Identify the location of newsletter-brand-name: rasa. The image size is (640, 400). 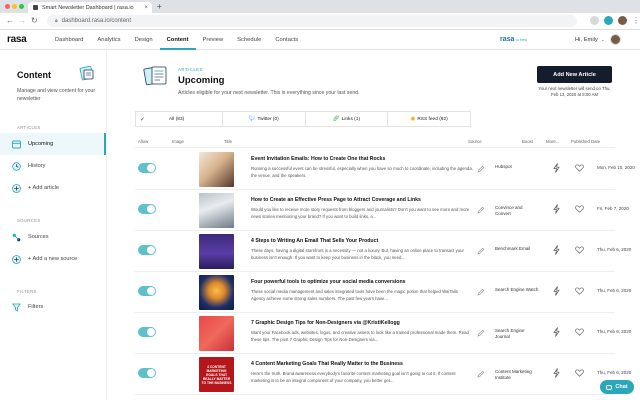
(507, 39).